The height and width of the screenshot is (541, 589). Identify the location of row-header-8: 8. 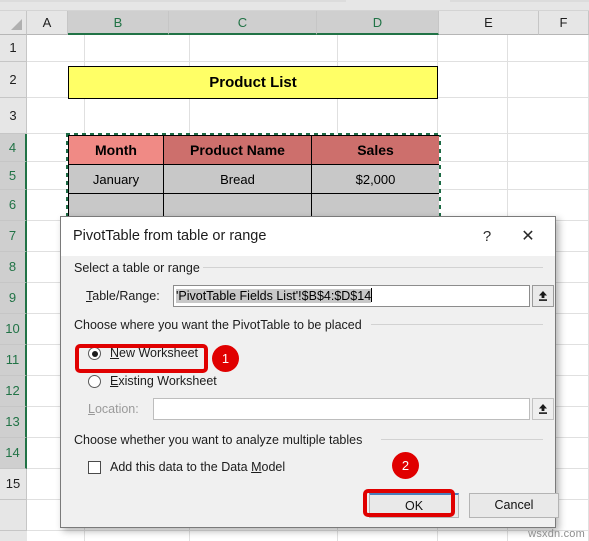
(13, 267).